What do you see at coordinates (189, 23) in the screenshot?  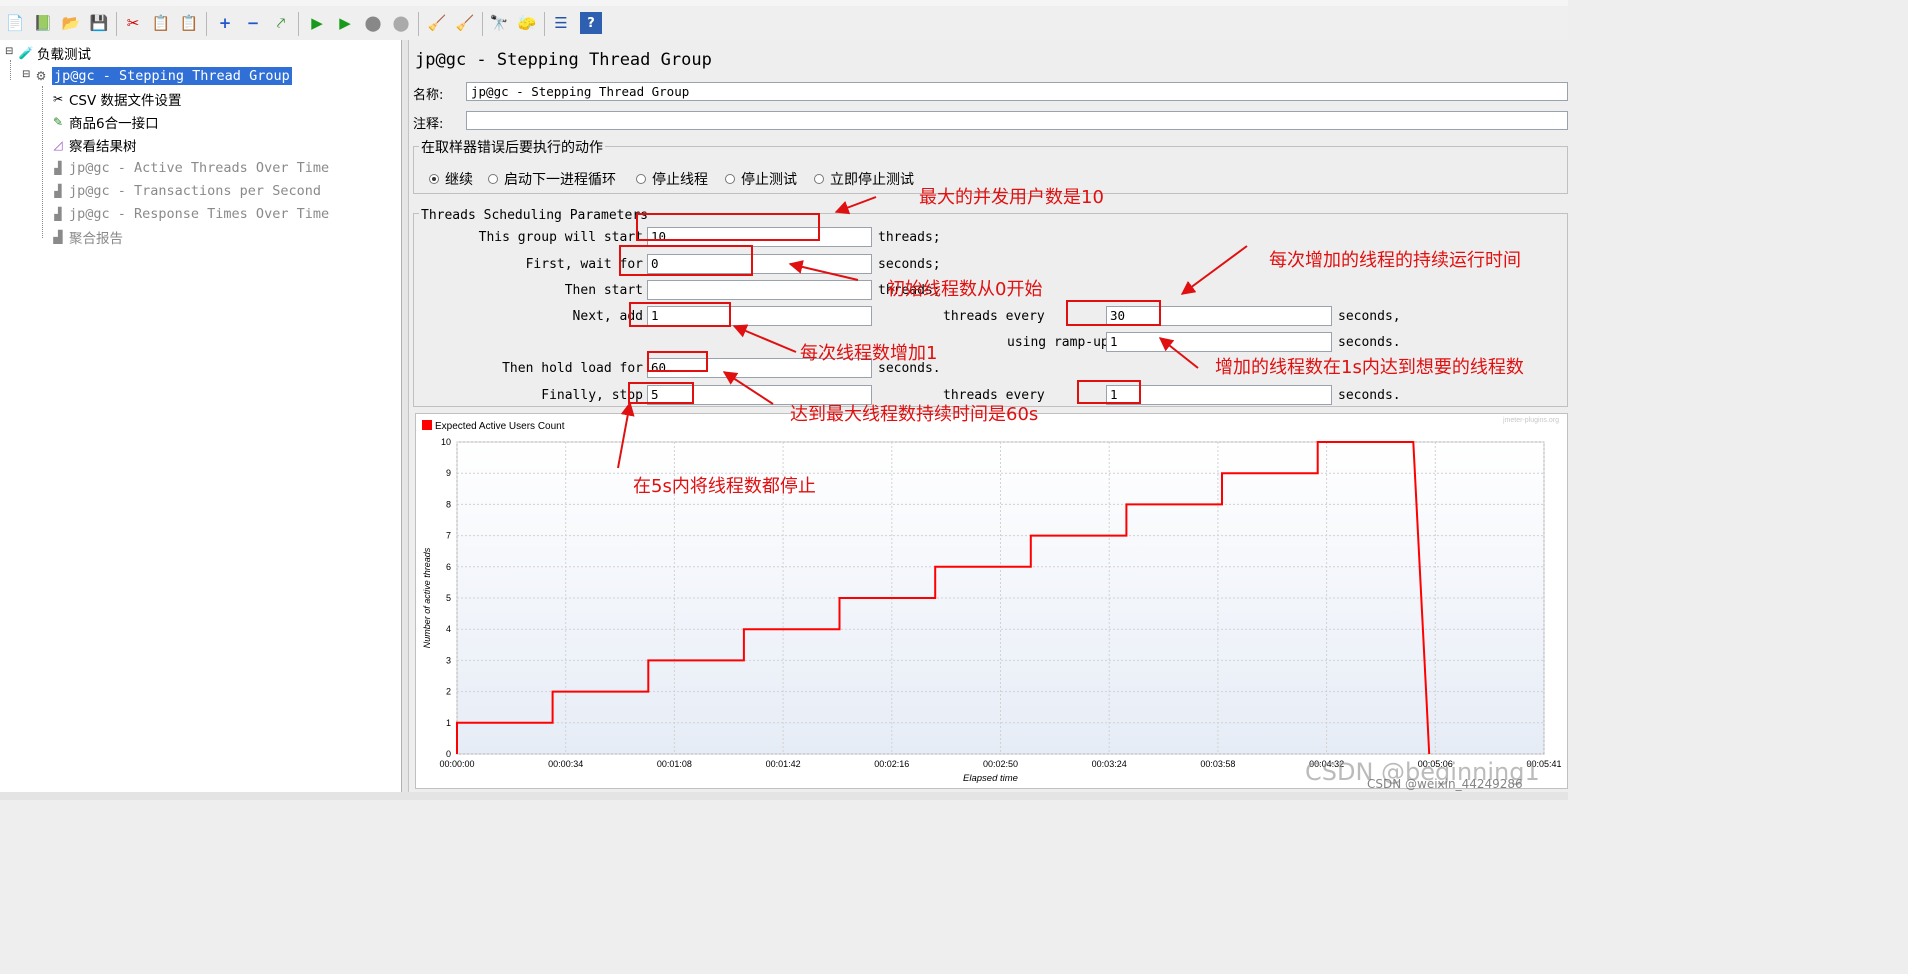 I see `paste-icon: 📋` at bounding box center [189, 23].